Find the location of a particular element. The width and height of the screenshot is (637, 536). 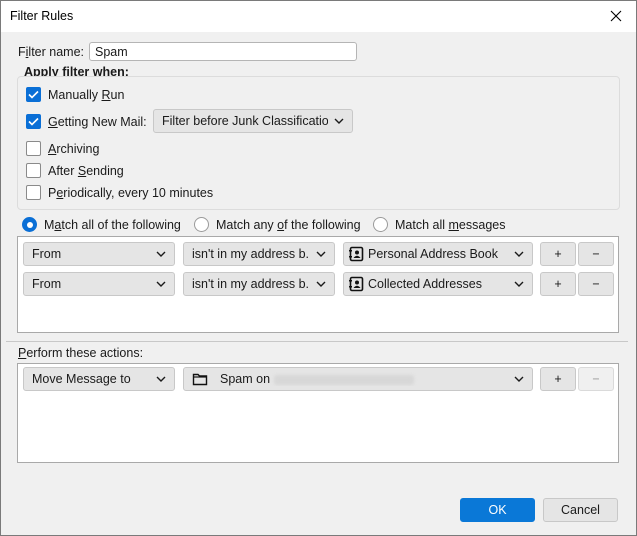

label-text: essages is located at coordinates (482, 224).